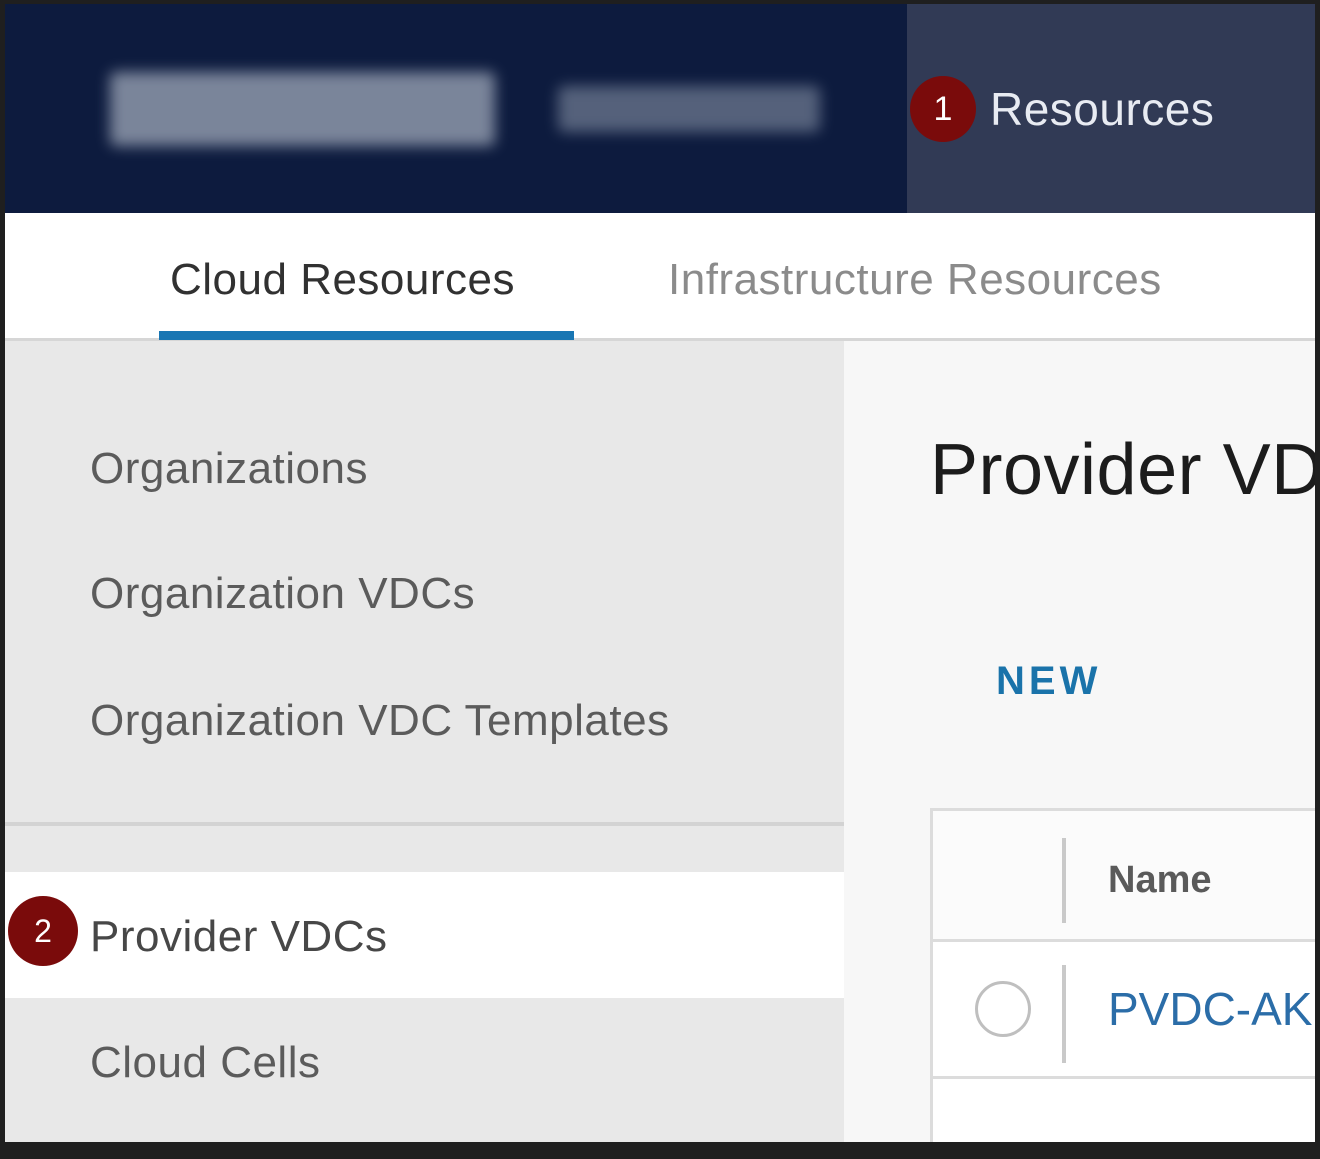  Describe the element at coordinates (1160, 880) in the screenshot. I see `column-header-name: Name` at that location.